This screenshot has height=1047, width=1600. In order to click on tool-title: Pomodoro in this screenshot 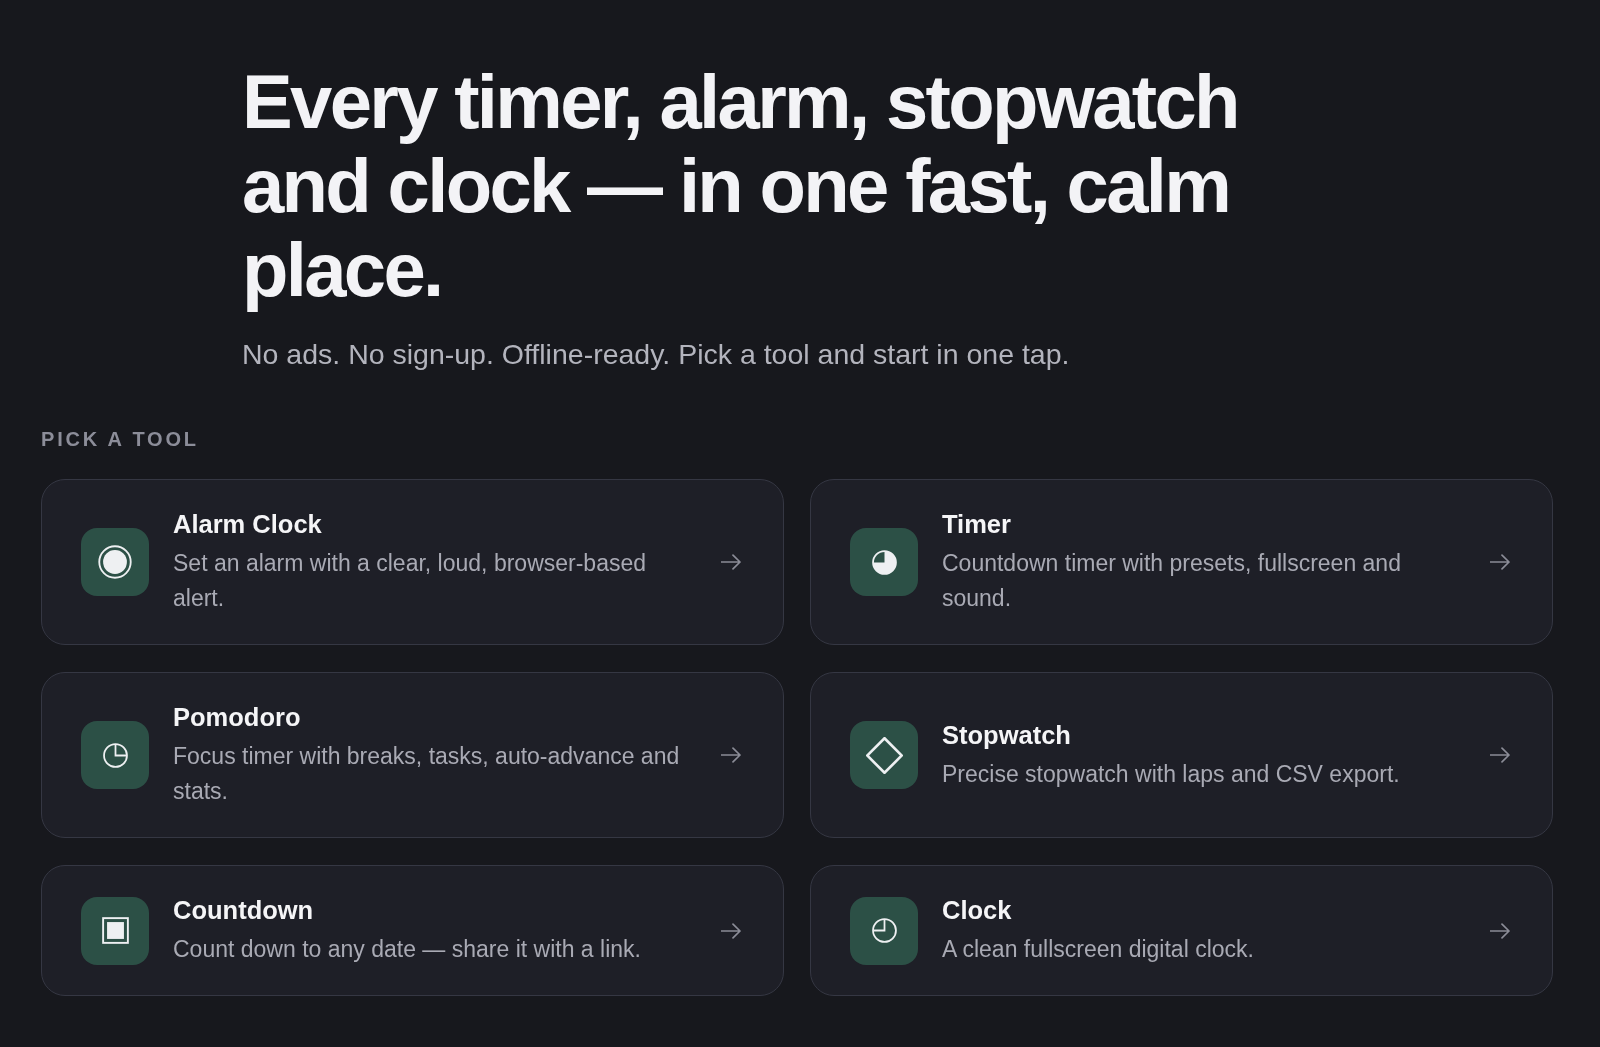, I will do `click(237, 717)`.